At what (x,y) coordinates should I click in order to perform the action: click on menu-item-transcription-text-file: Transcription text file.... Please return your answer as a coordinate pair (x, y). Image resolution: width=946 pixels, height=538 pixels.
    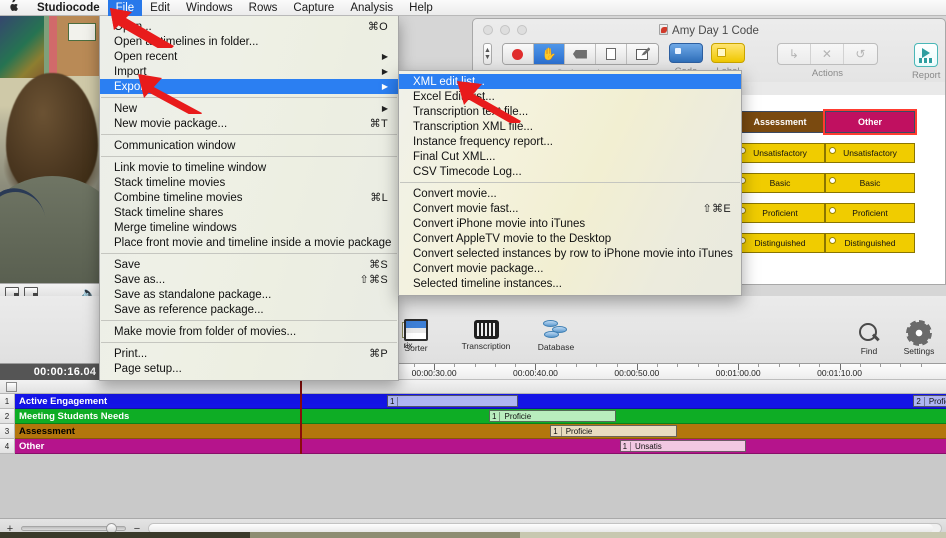
    Looking at the image, I should click on (570, 111).